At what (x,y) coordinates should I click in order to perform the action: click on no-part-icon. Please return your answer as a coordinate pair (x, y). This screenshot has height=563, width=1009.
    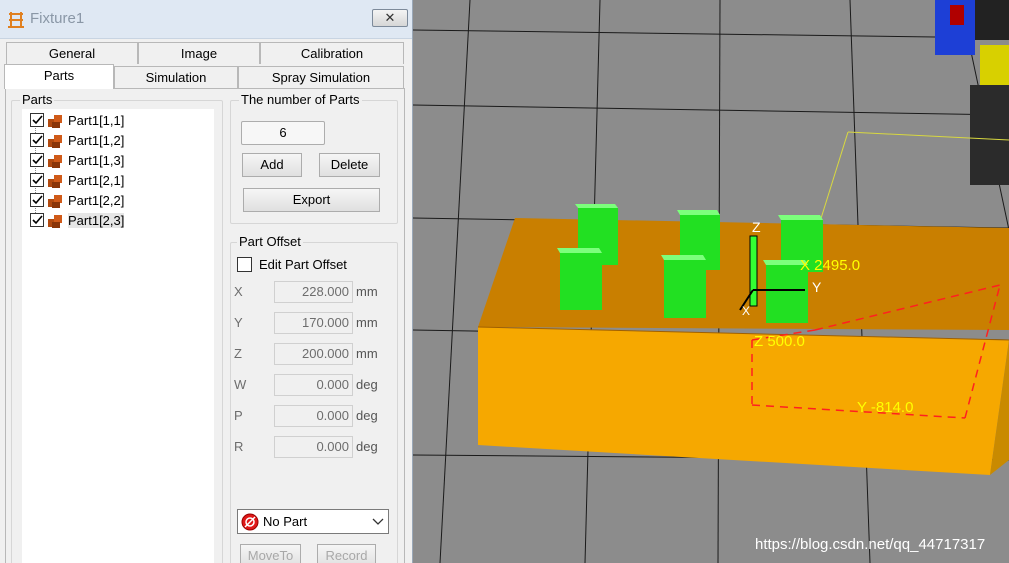
    Looking at the image, I should click on (250, 522).